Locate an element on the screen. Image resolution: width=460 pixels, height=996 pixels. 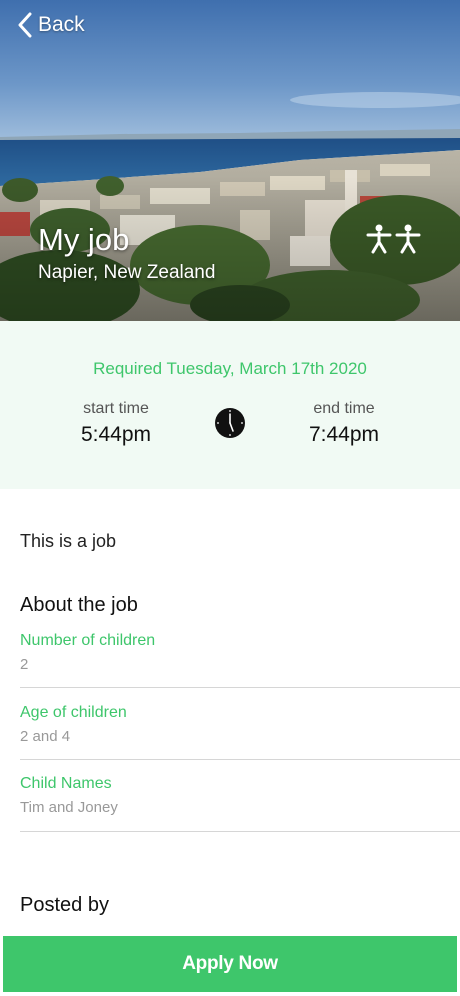
posted-by-title: Posted by is located at coordinates (64, 905).